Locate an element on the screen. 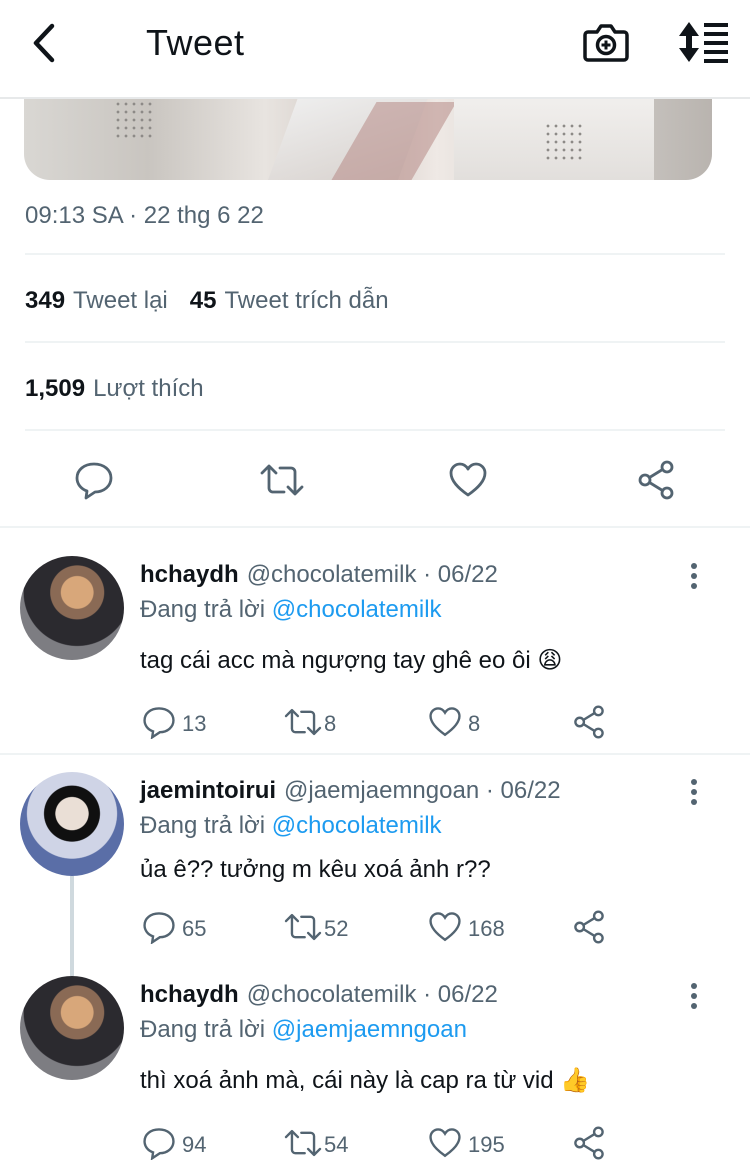 This screenshot has width=750, height=1171. camera-plus-icon is located at coordinates (606, 42).